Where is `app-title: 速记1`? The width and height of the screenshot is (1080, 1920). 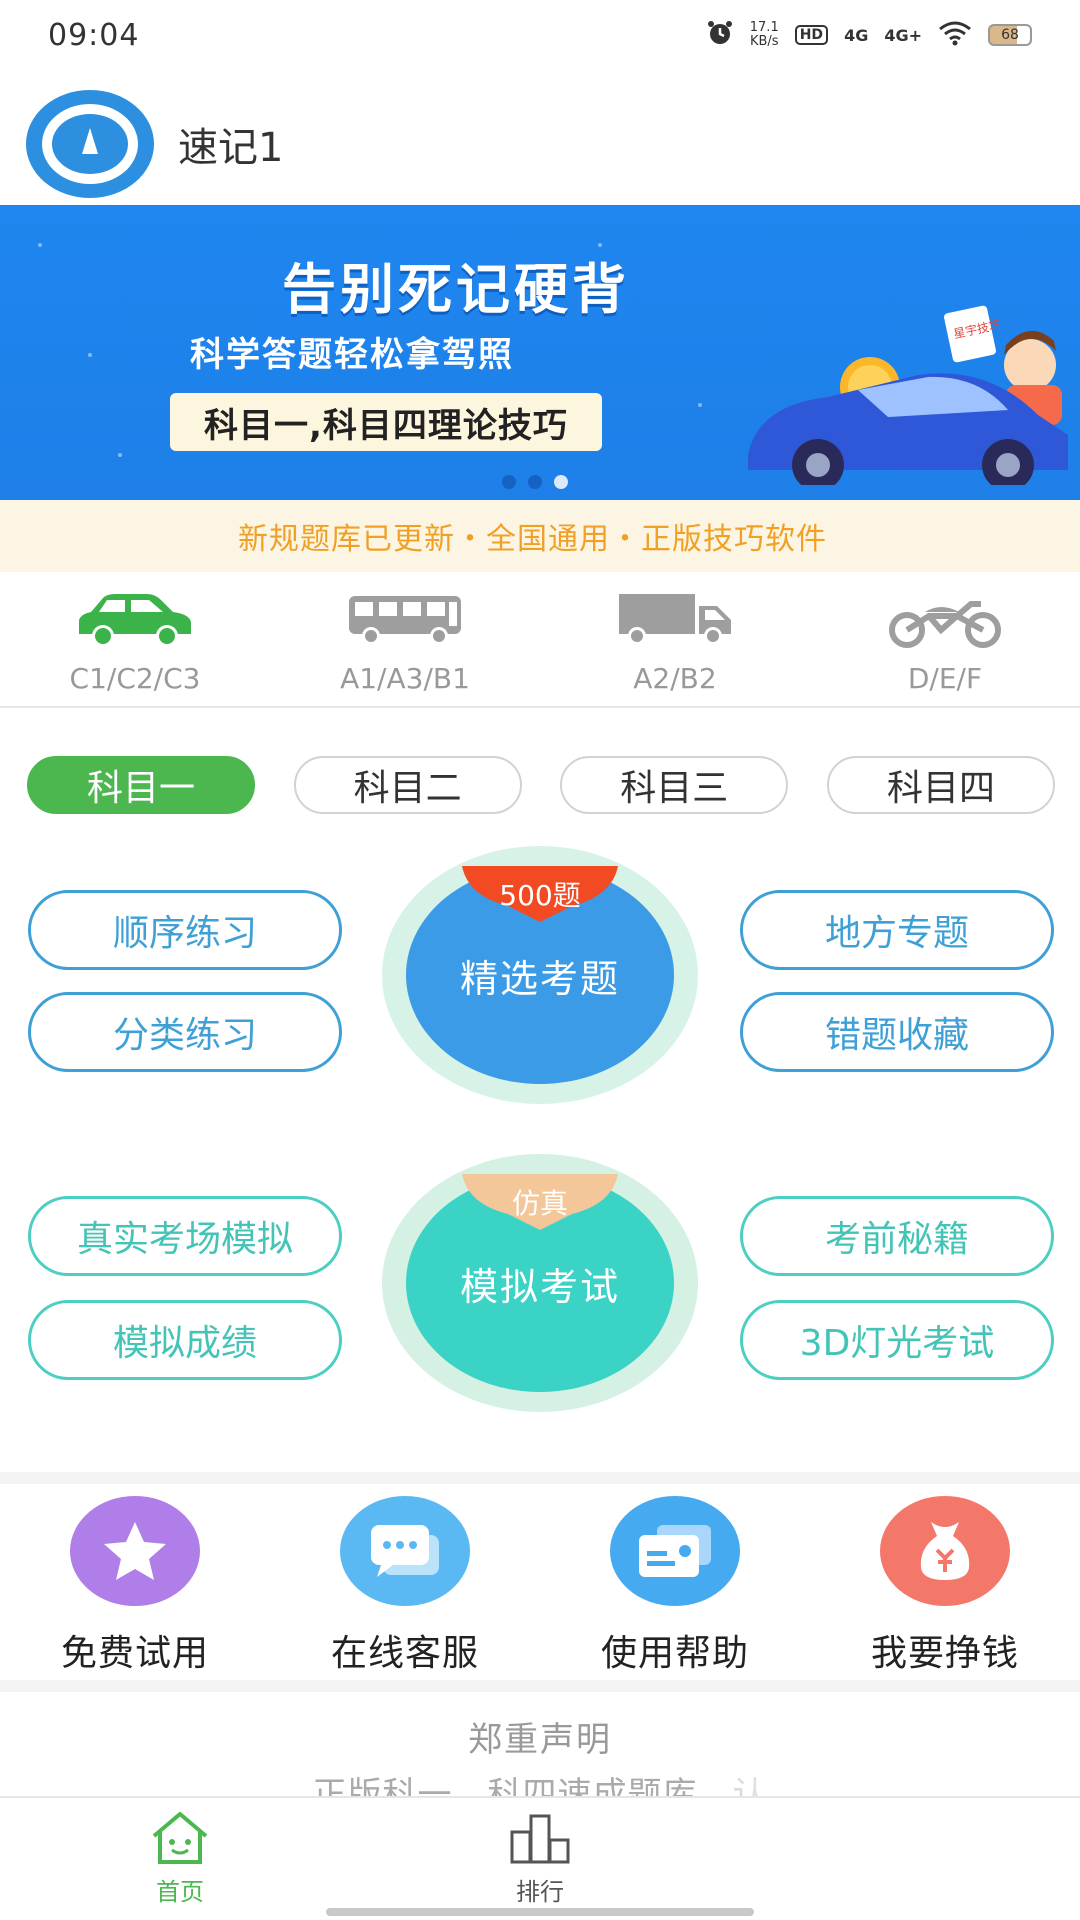 app-title: 速记1 is located at coordinates (231, 148).